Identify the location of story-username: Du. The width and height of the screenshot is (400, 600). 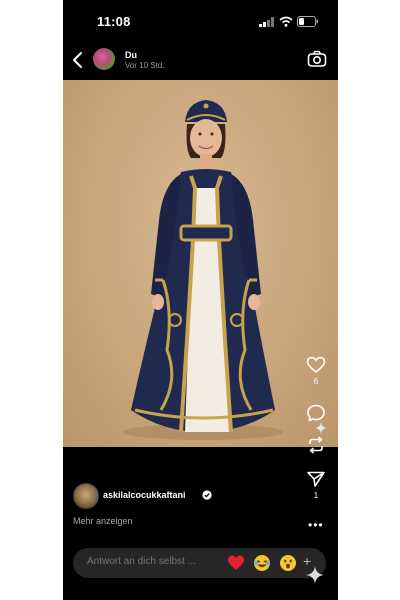
(131, 55).